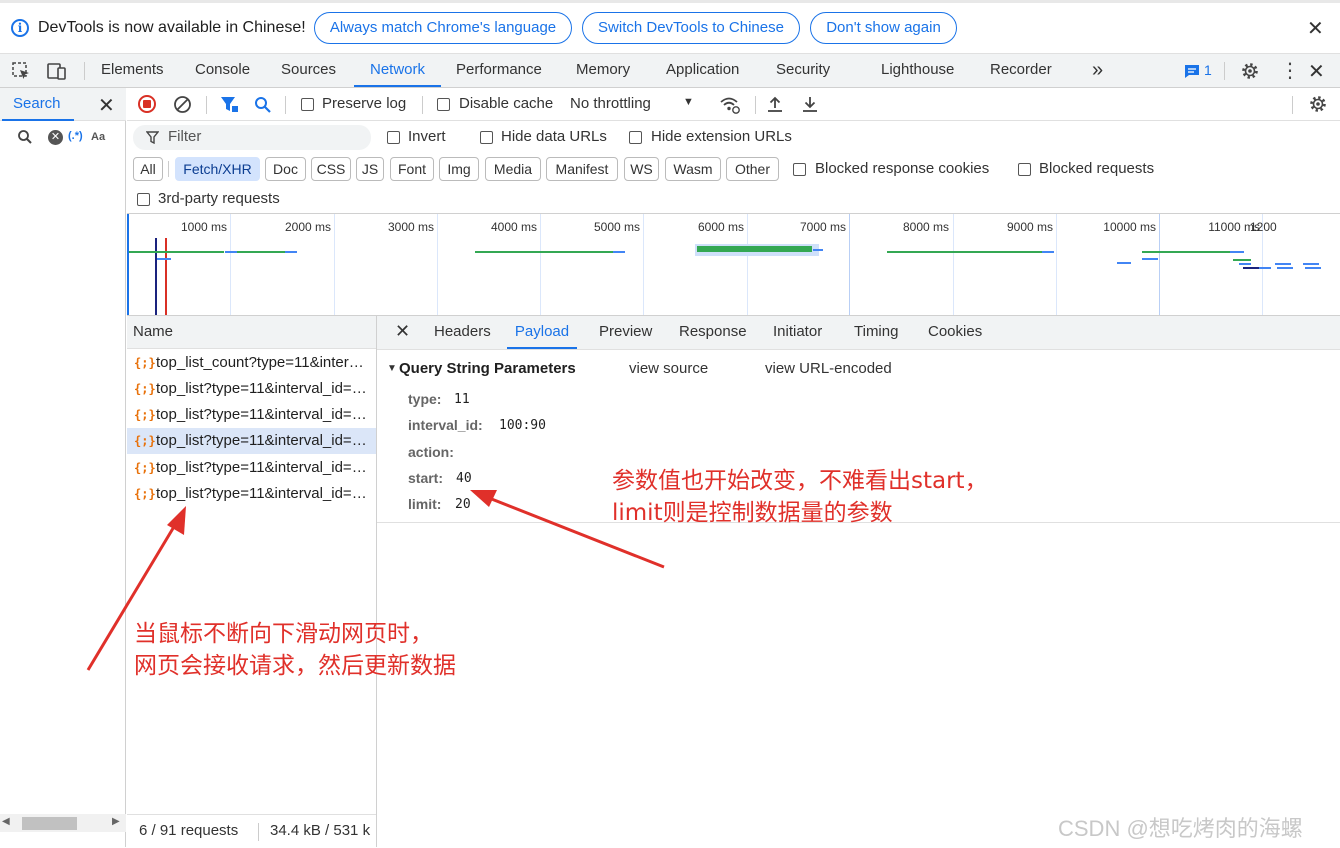 Image resolution: width=1340 pixels, height=848 pixels. I want to click on annotation-left-line1: 当鼠标不断向下滑动网页时，, so click(283, 634).